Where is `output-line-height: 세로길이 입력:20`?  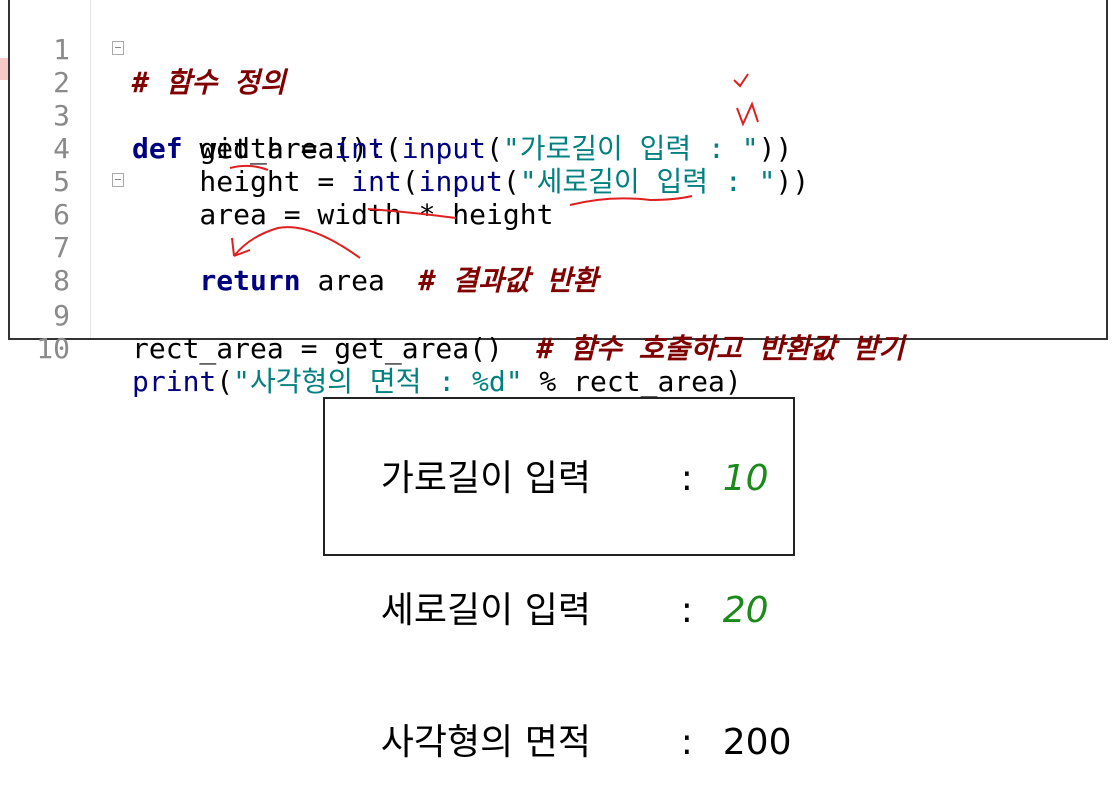
output-line-height: 세로길이 입력:20 is located at coordinates (564, 611).